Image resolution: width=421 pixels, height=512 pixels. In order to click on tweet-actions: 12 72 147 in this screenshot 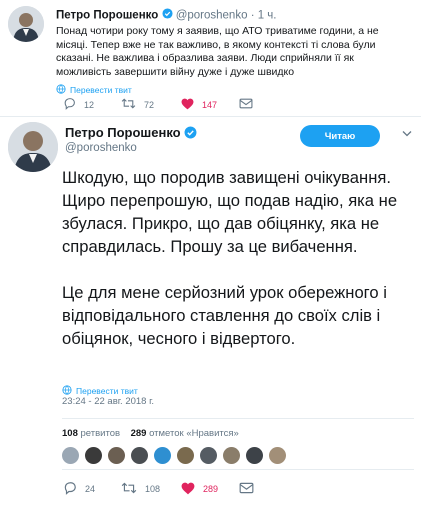, I will do `click(158, 104)`.